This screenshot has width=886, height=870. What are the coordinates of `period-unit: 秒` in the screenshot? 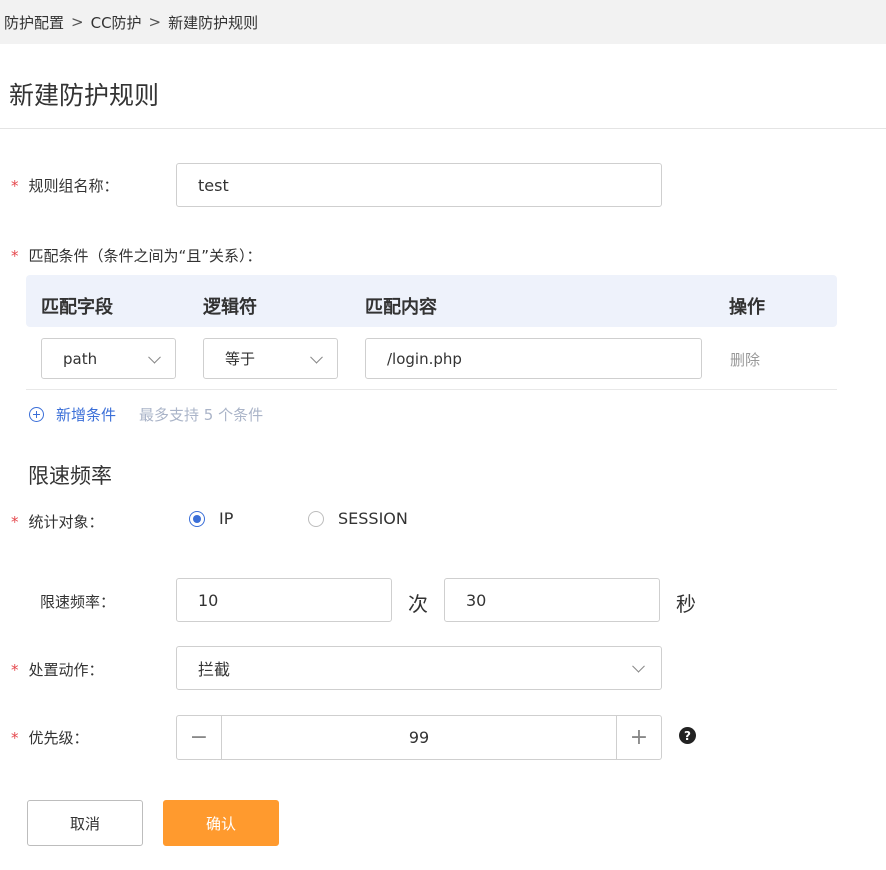 It's located at (686, 604).